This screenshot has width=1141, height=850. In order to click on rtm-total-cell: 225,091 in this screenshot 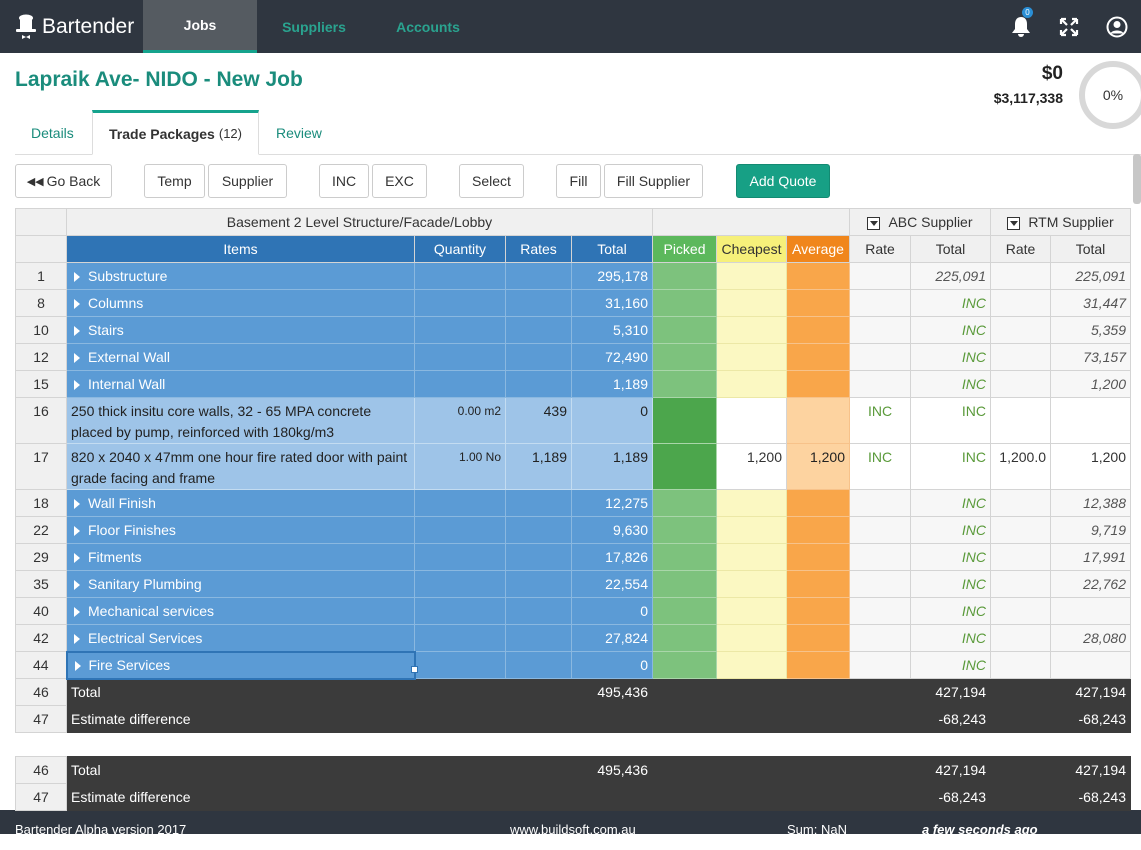, I will do `click(1090, 276)`.